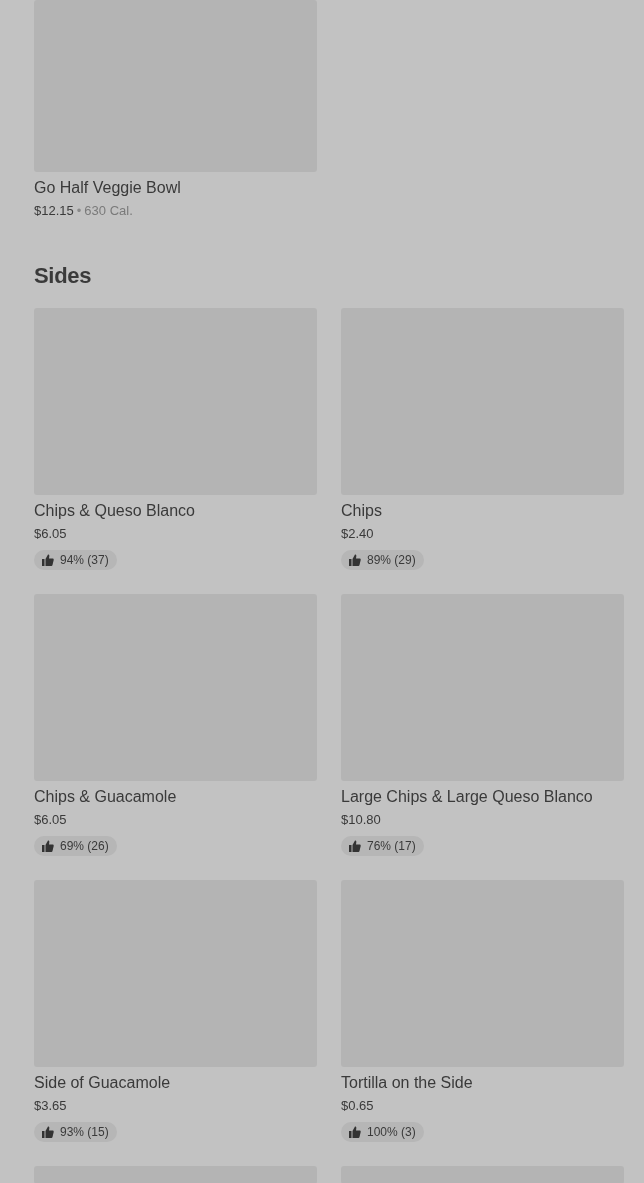  What do you see at coordinates (391, 1132) in the screenshot?
I see `rating-text: 100% (3)` at bounding box center [391, 1132].